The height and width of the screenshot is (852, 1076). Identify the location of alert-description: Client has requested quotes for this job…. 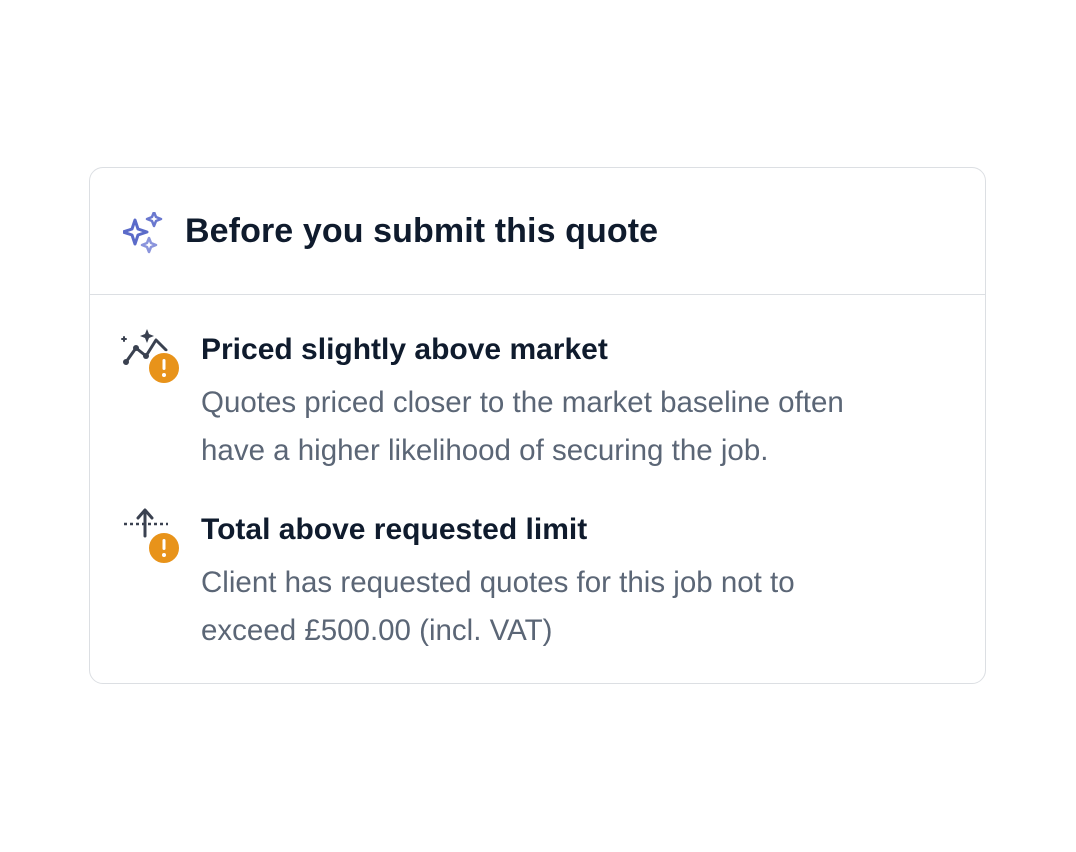
(581, 607).